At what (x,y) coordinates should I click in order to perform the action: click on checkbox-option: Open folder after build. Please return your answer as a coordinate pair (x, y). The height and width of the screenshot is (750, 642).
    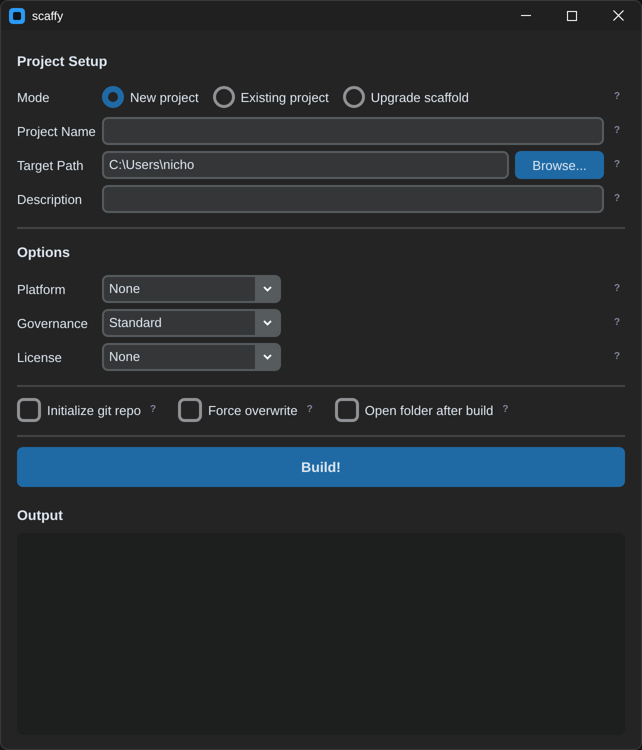
    Looking at the image, I should click on (414, 410).